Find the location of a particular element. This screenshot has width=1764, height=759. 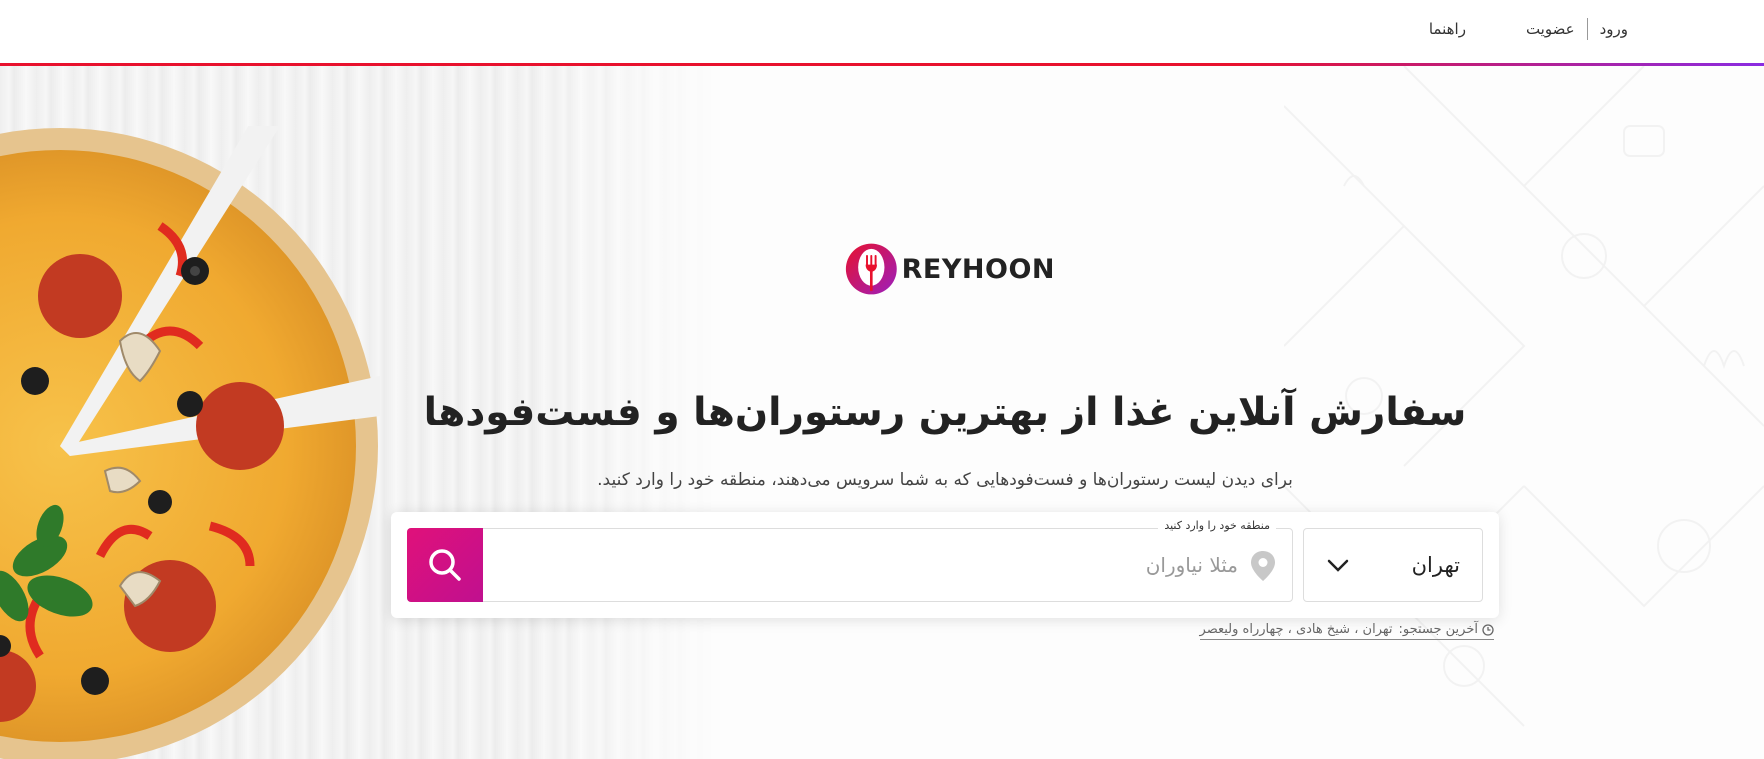

area-search-input is located at coordinates (908, 565).